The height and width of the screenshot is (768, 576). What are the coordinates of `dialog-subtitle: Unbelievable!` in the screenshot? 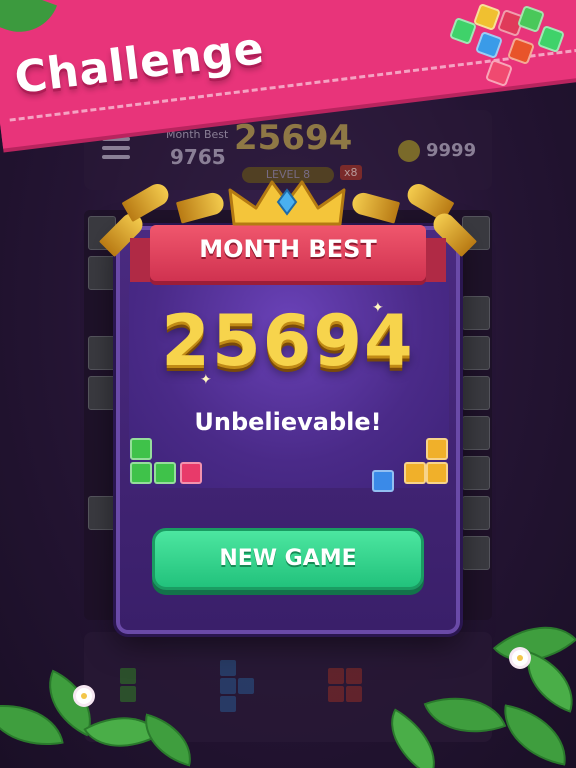 It's located at (288, 422).